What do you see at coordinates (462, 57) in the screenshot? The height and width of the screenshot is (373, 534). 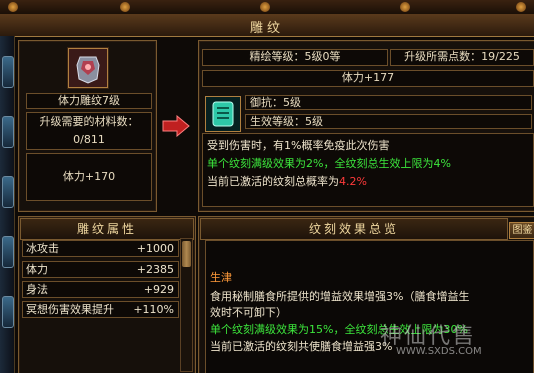 I see `upgrade-points-label: 升级所需点数：19/225` at bounding box center [462, 57].